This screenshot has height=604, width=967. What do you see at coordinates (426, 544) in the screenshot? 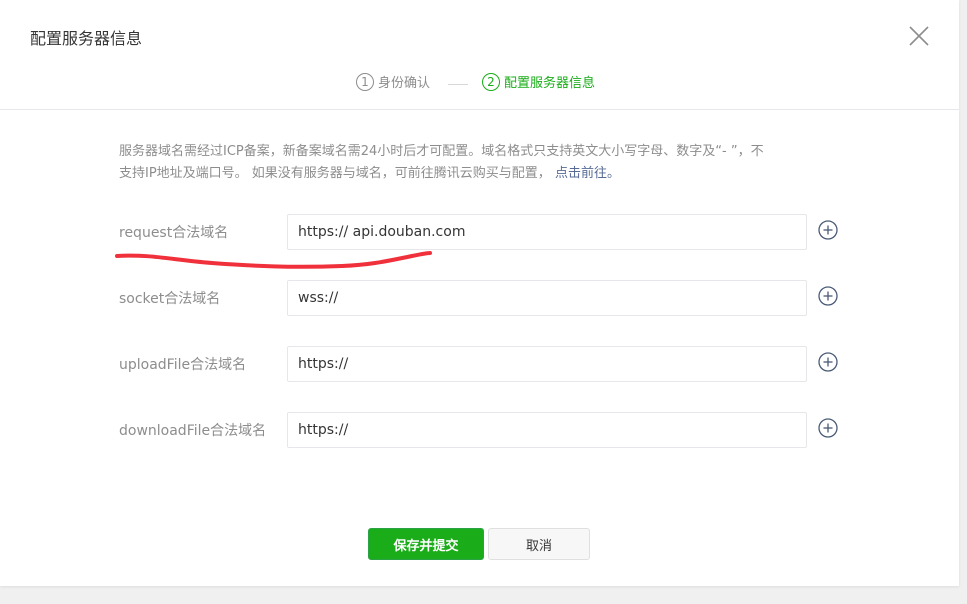
I see `save-submit-button: 保存并提交` at bounding box center [426, 544].